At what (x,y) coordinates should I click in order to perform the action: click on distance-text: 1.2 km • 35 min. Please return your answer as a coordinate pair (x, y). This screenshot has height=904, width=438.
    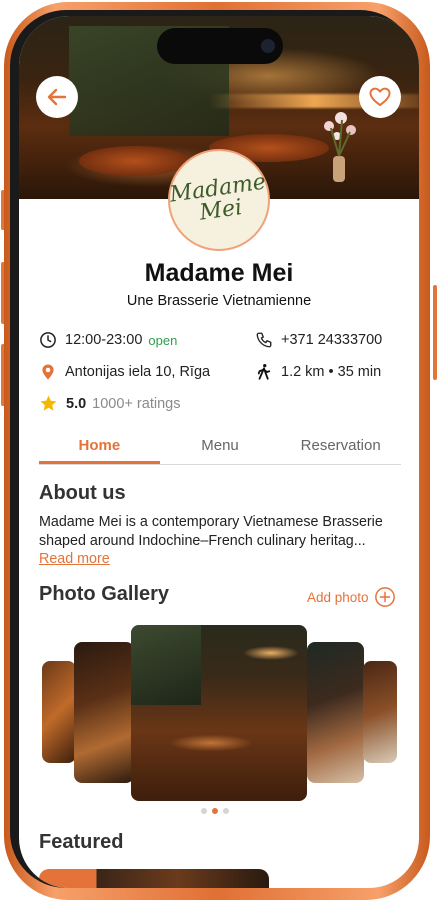
    Looking at the image, I should click on (331, 372).